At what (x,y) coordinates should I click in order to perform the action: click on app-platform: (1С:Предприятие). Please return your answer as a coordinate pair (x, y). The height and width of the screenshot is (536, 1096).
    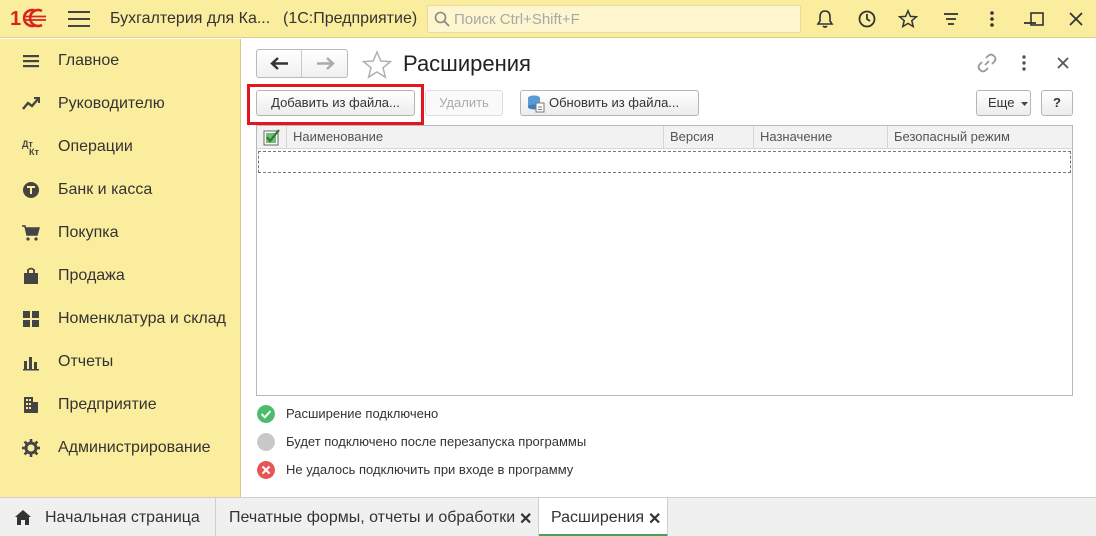
    Looking at the image, I should click on (350, 18).